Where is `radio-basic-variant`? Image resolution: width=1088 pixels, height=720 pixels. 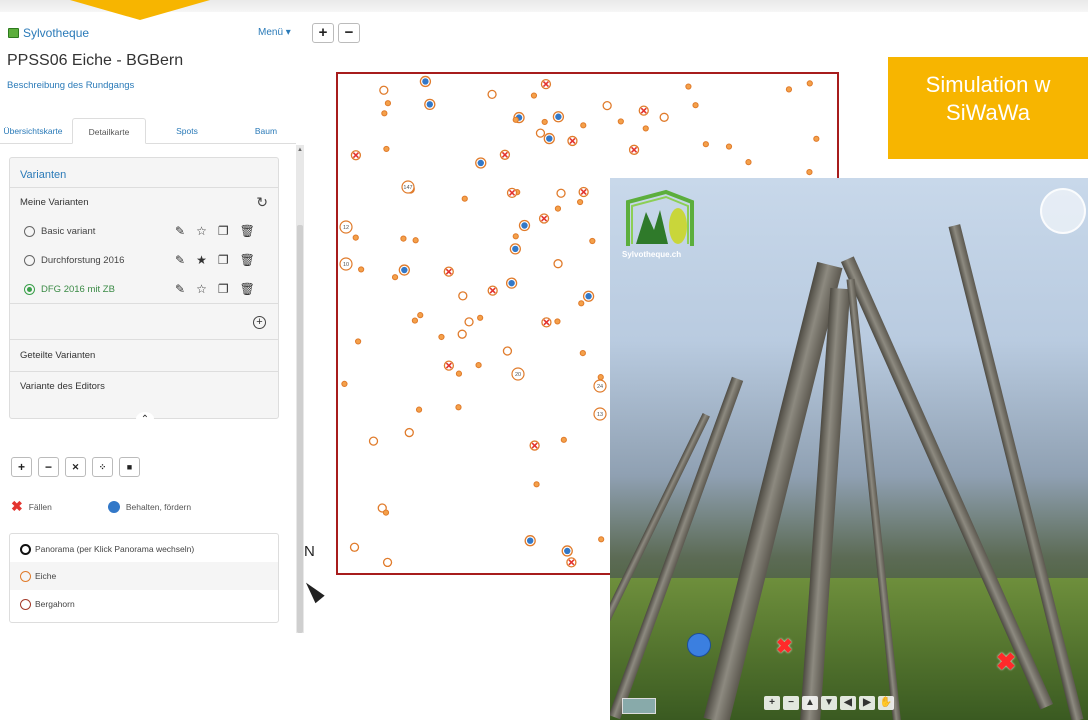 radio-basic-variant is located at coordinates (29, 231).